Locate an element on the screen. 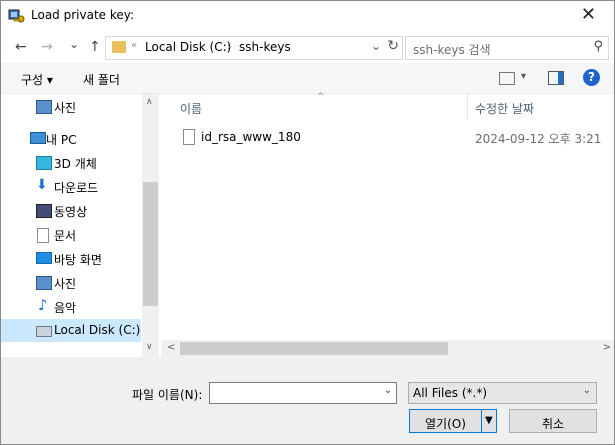 This screenshot has height=445, width=615. navigation-pane-scrollbar: ∧ ∨ is located at coordinates (150, 225).